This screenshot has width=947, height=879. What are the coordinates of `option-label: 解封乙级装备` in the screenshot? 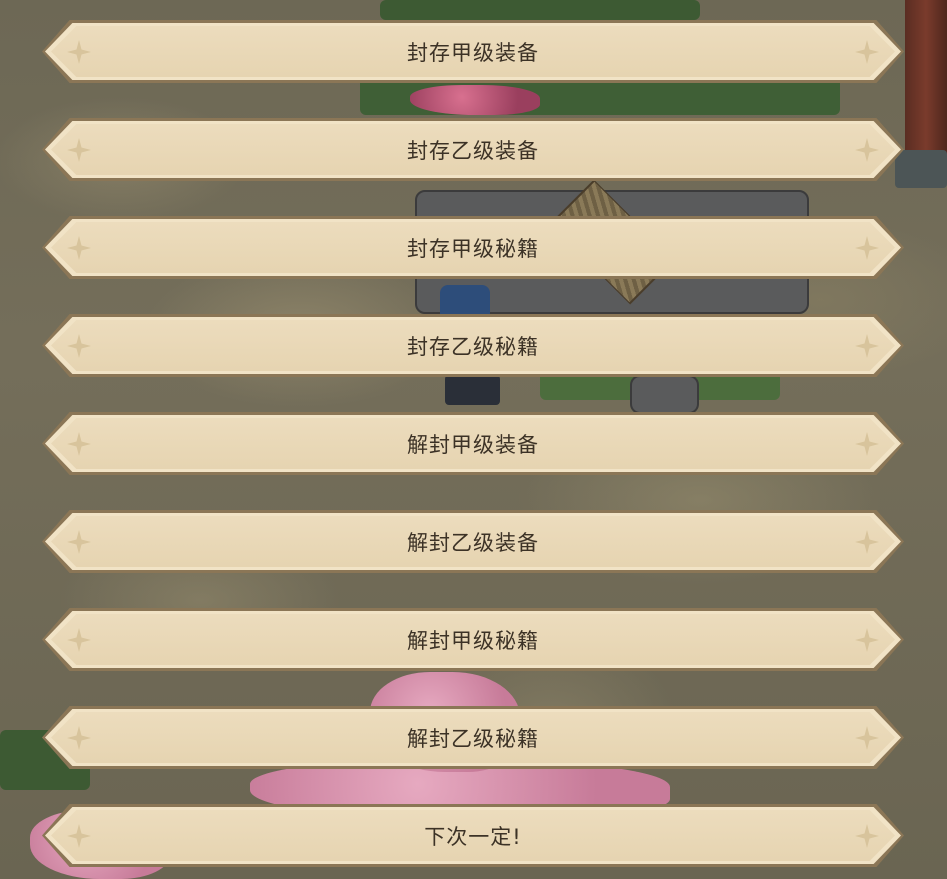 It's located at (473, 542).